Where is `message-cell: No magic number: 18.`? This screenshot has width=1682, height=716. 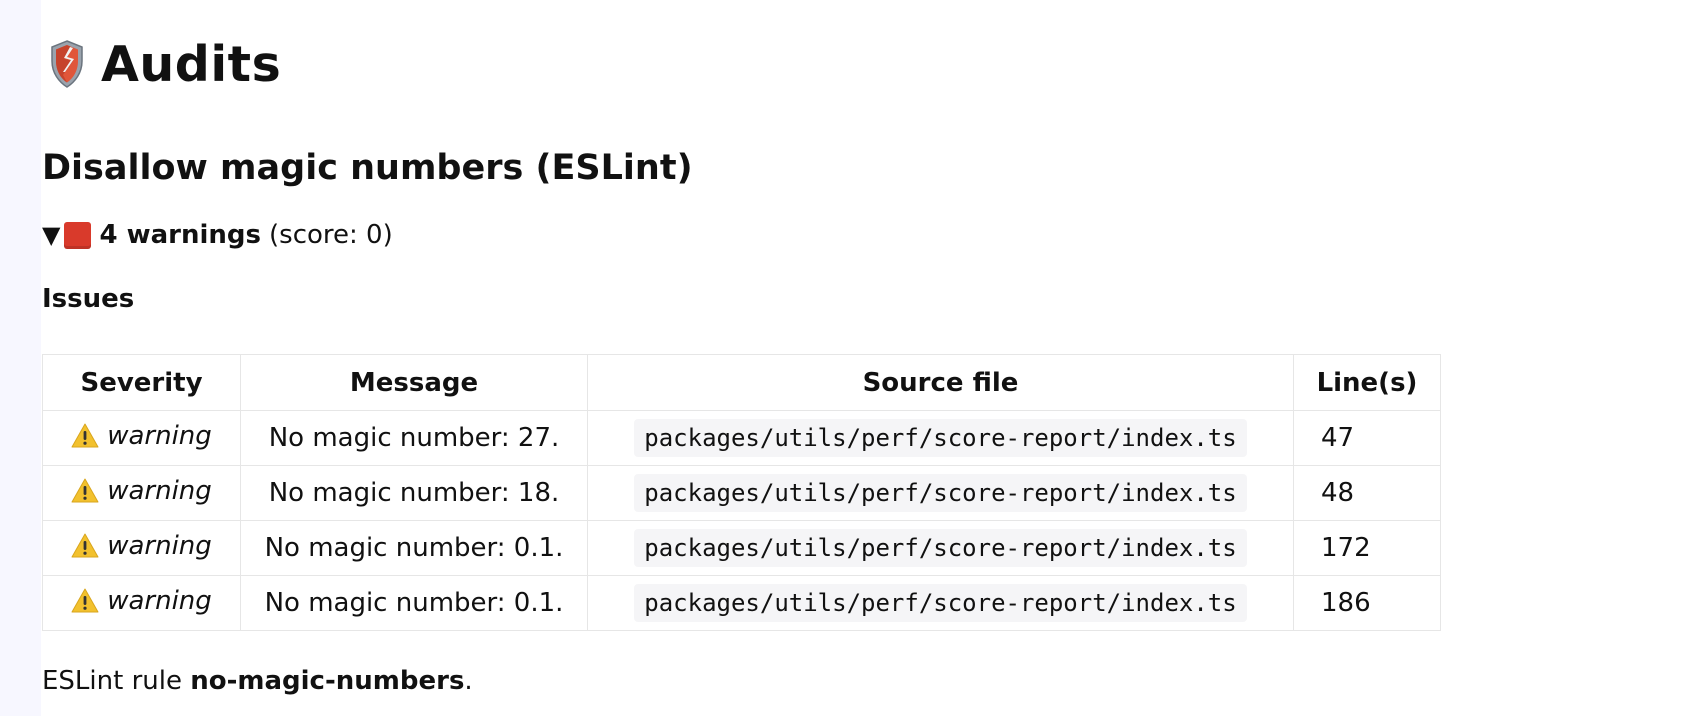
message-cell: No magic number: 18. is located at coordinates (414, 493).